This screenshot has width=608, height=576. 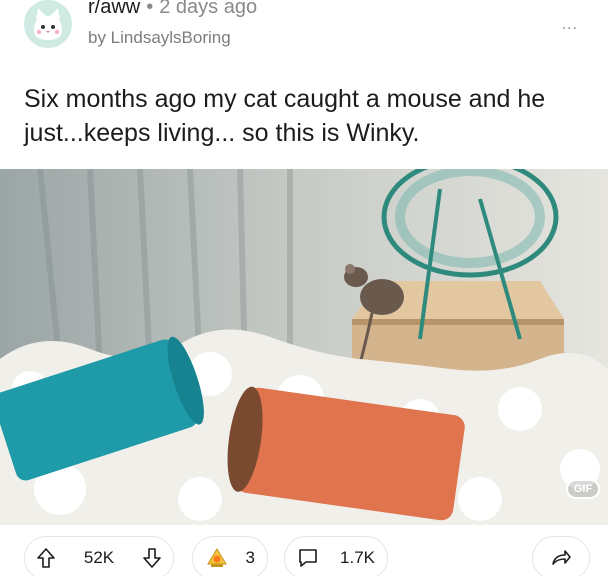 I want to click on action-bar: 52K 3 1.7K, so click(x=304, y=552).